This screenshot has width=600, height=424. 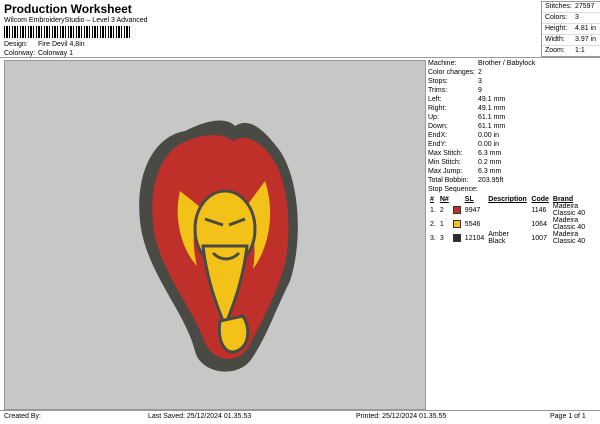 I want to click on info-row: Total Bobbin: 203.95ft, so click(x=513, y=180).